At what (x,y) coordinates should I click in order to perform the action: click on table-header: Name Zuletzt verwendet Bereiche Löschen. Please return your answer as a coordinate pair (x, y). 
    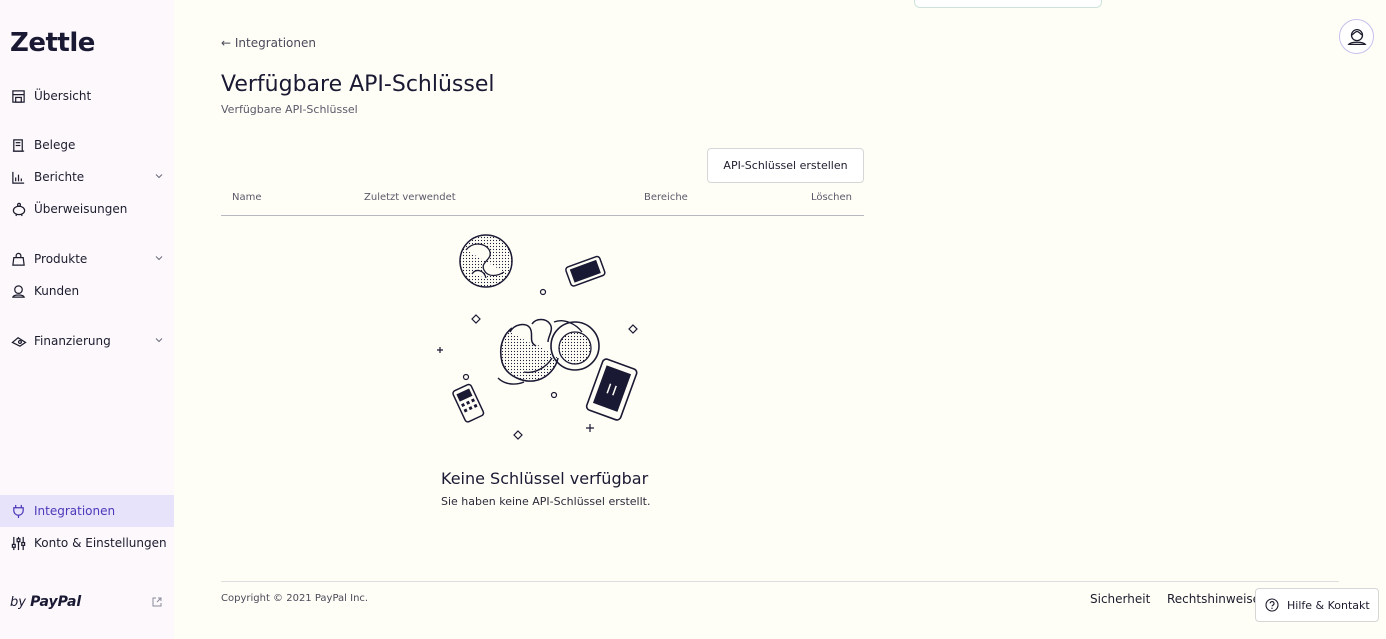
    Looking at the image, I should click on (542, 202).